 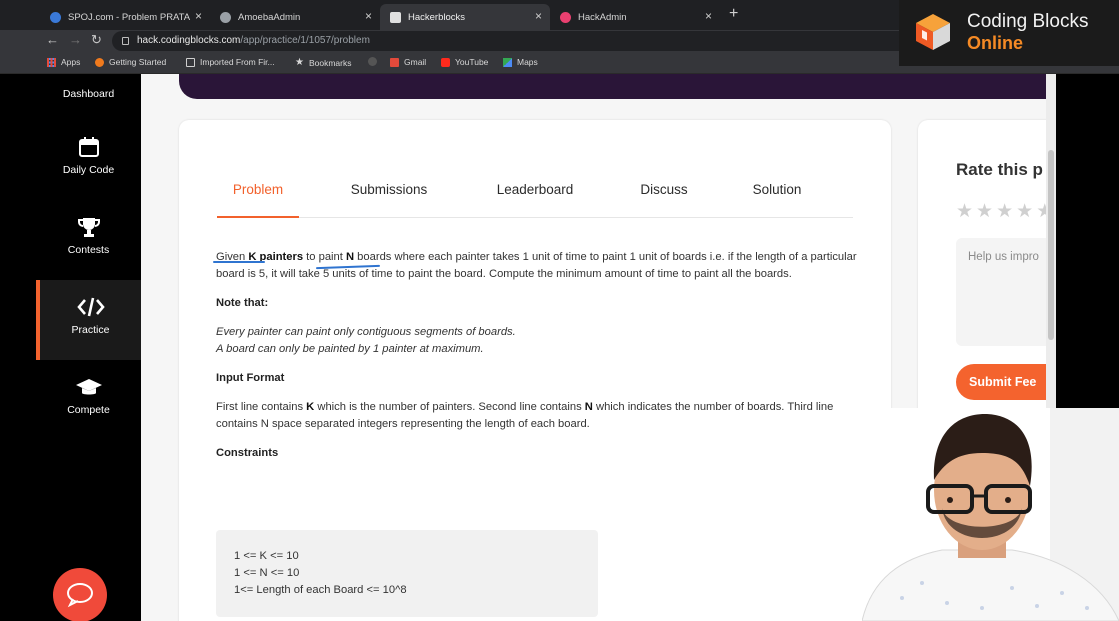 I want to click on constraints-heading: Constraints, so click(x=247, y=453).